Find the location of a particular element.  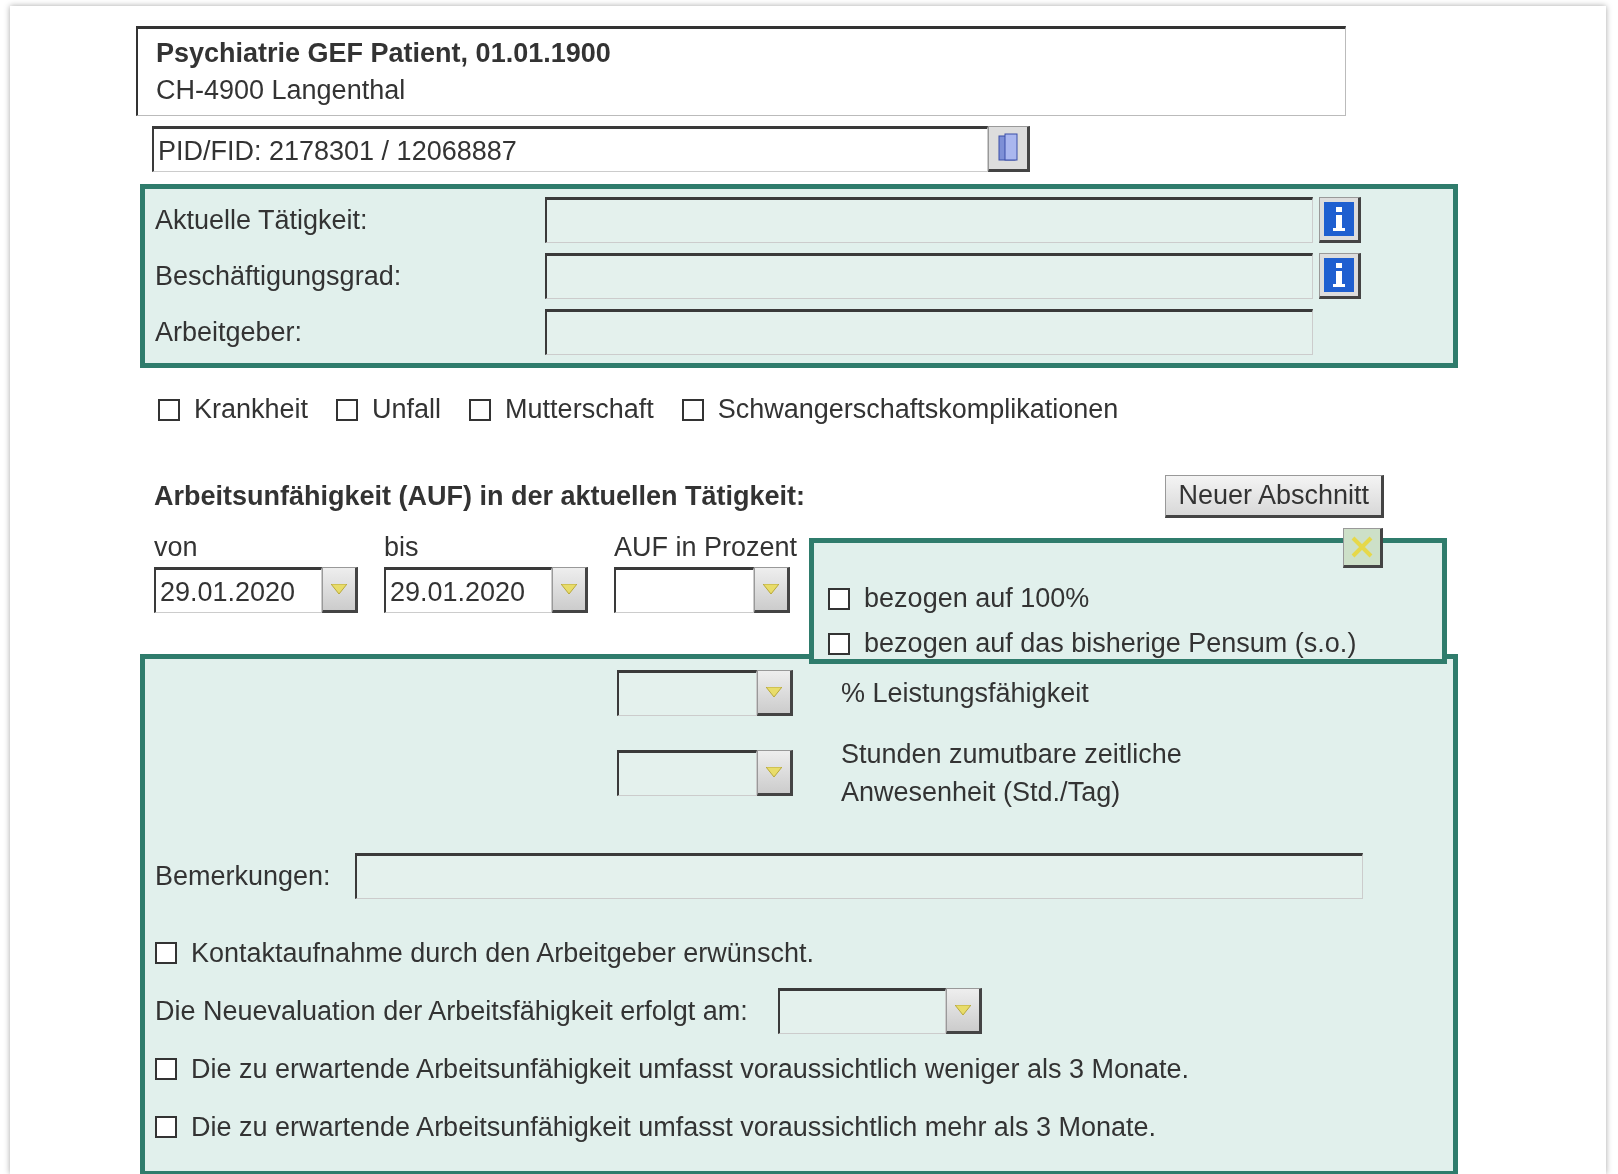

field-label: Bemerkungen: is located at coordinates (243, 876).